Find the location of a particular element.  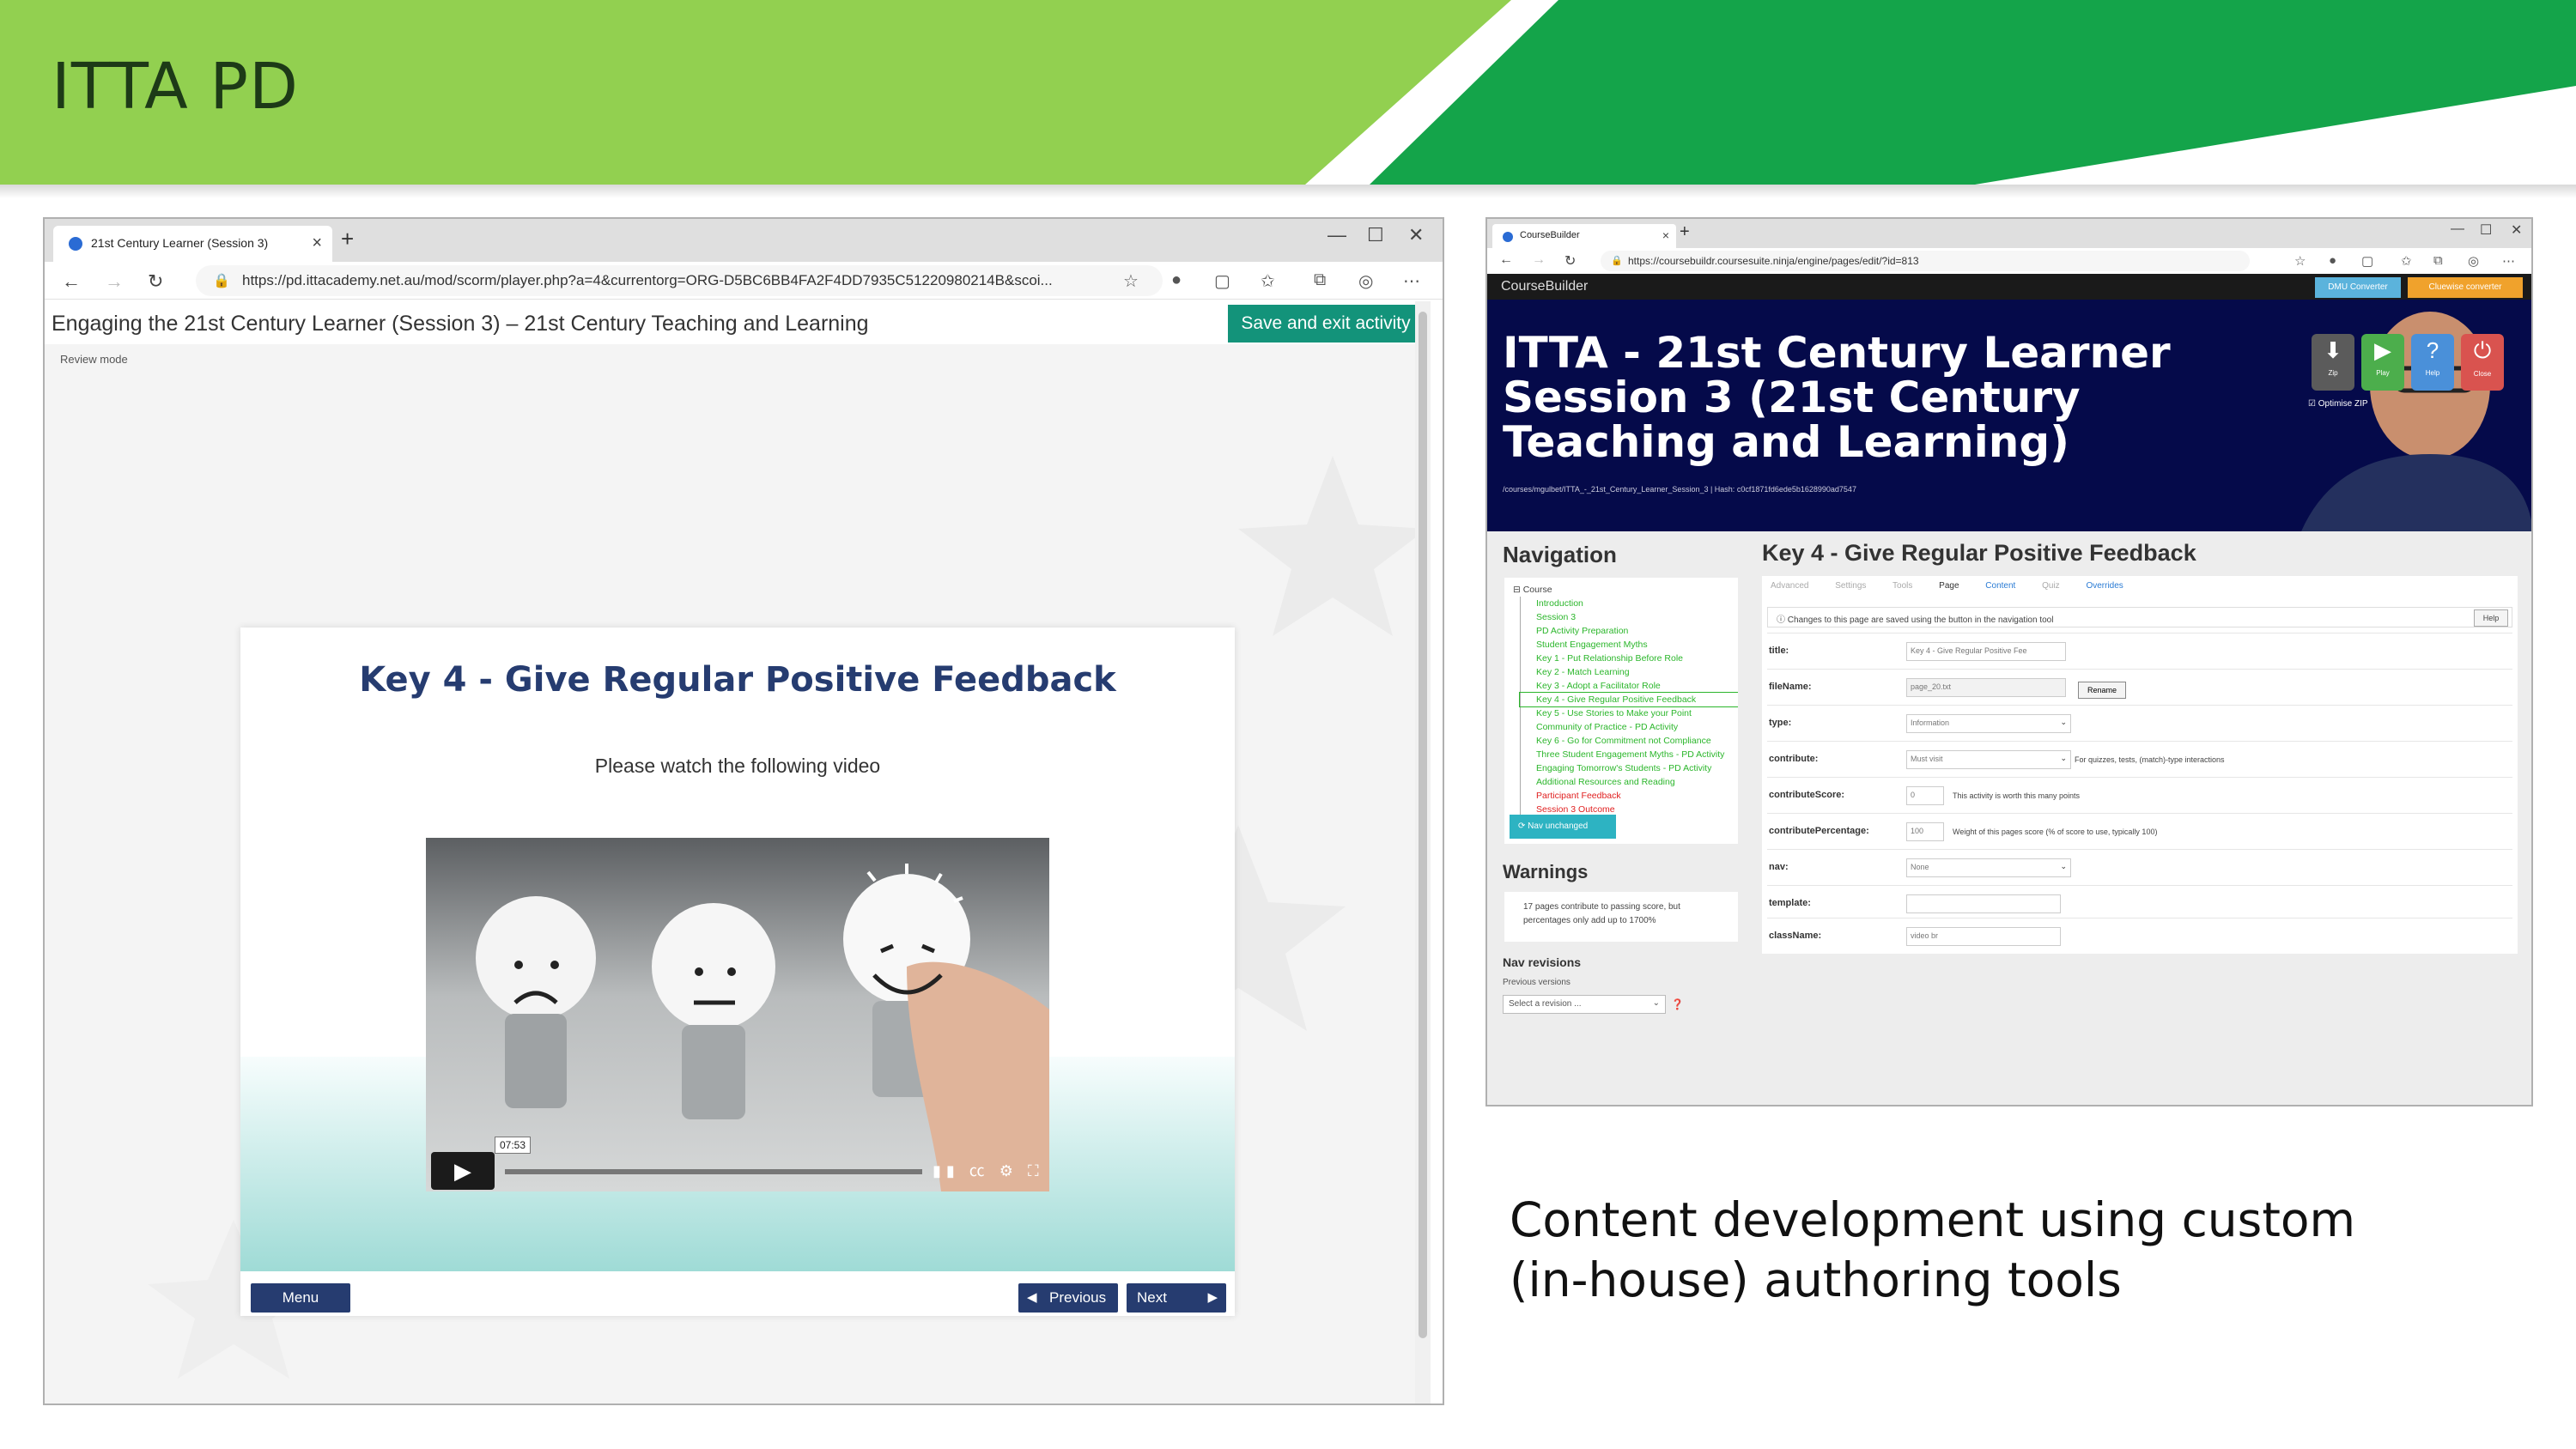

tree-item: Session 3 is located at coordinates (1629, 617).